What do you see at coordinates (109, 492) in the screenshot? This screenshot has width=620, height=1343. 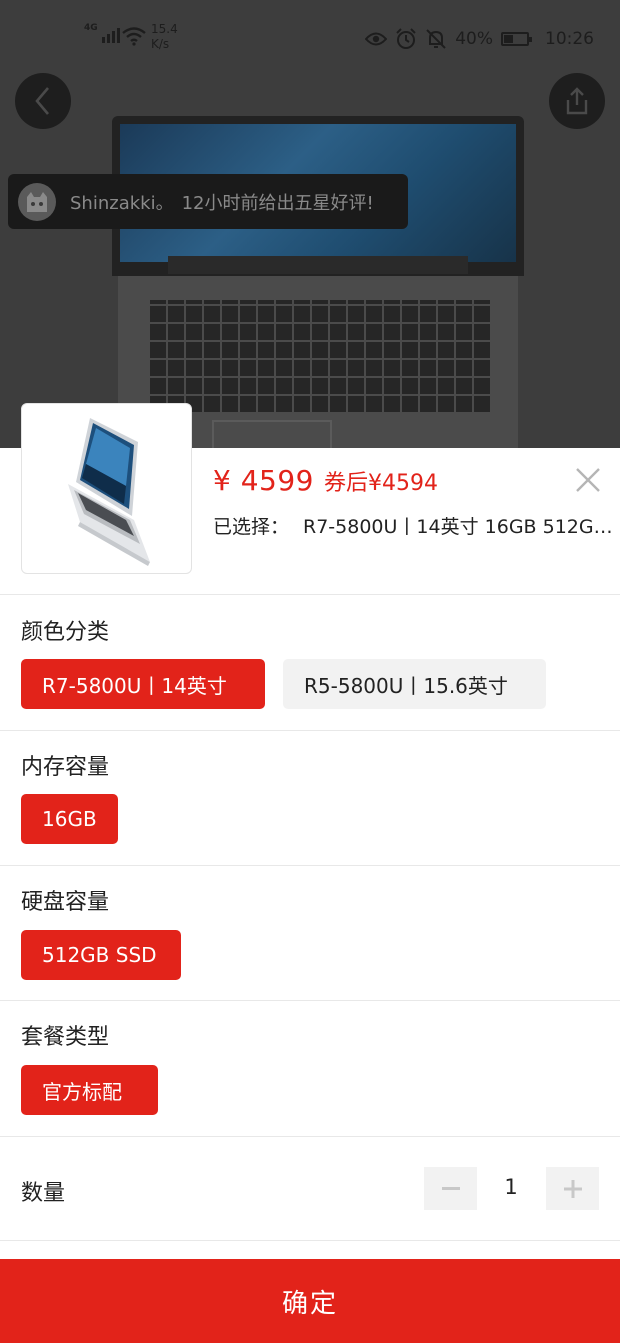 I see `laptop-thumbnail-image` at bounding box center [109, 492].